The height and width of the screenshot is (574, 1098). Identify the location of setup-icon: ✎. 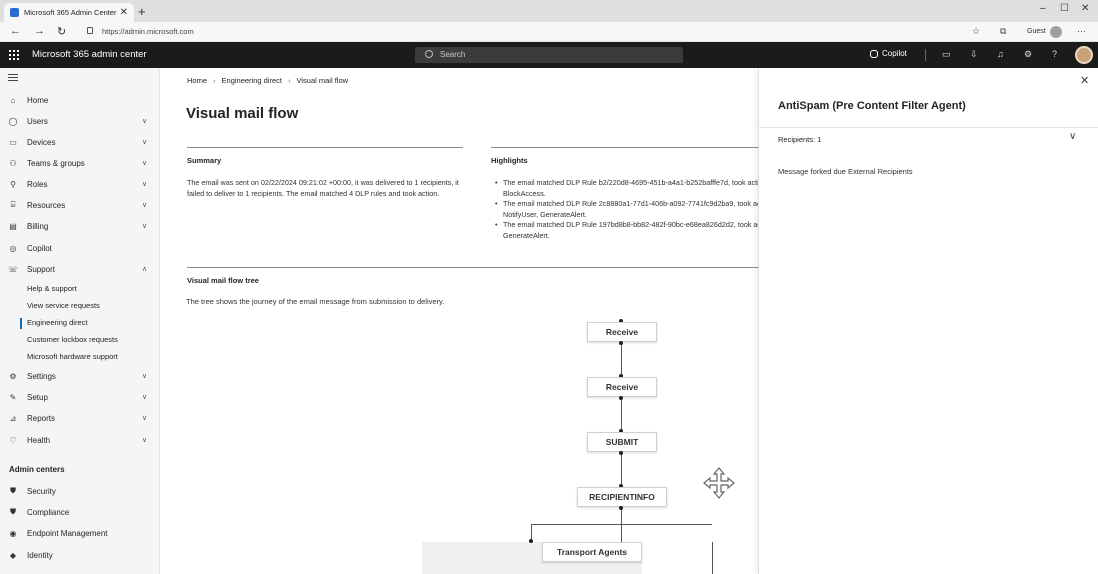
(13, 397).